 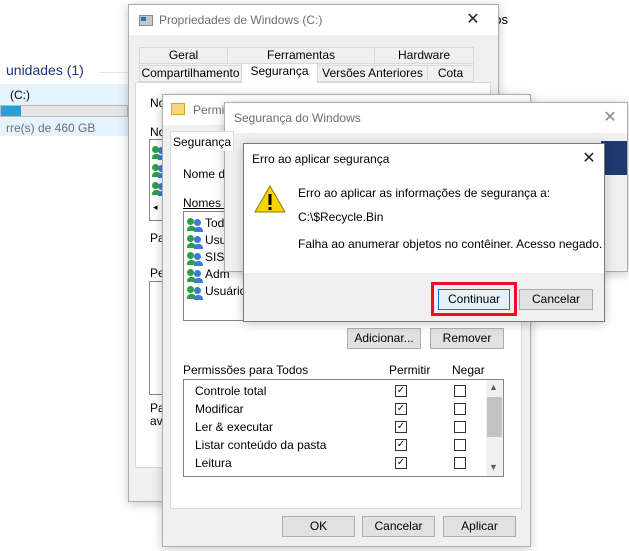 What do you see at coordinates (398, 526) in the screenshot?
I see `cancel-button: Cancelar` at bounding box center [398, 526].